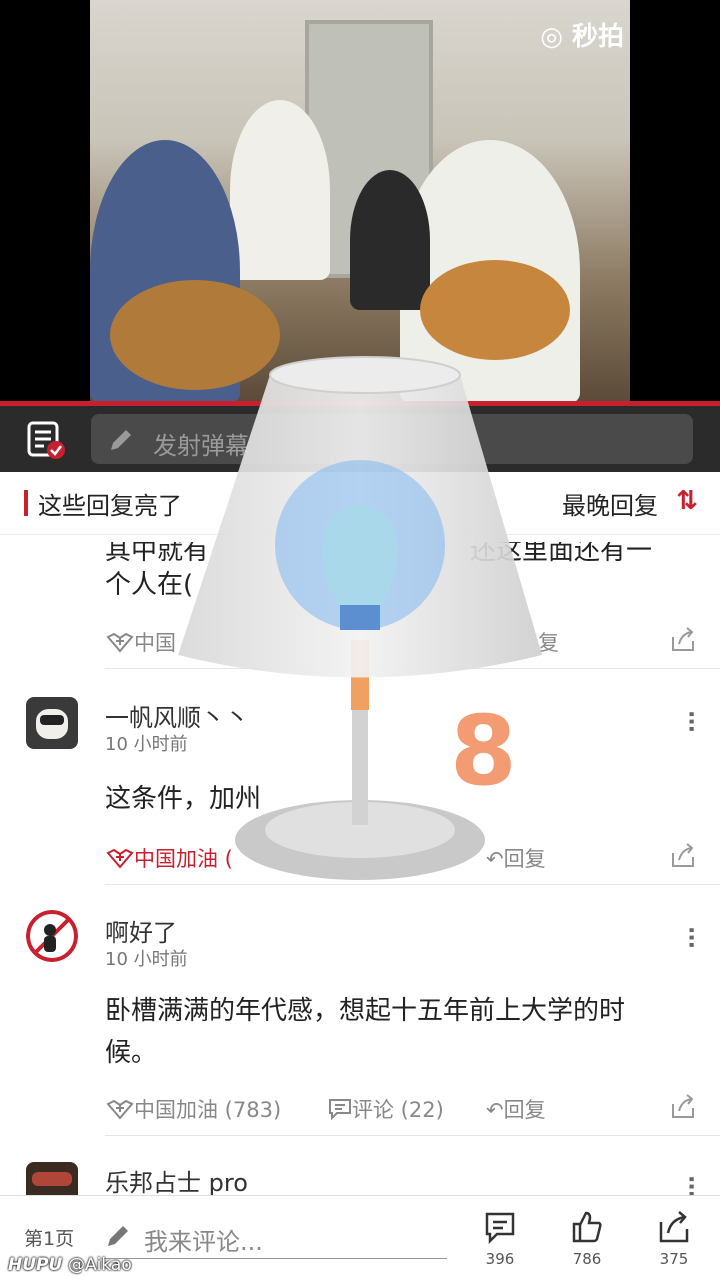  I want to click on video-watermark: ◎ 秒拍, so click(582, 37).